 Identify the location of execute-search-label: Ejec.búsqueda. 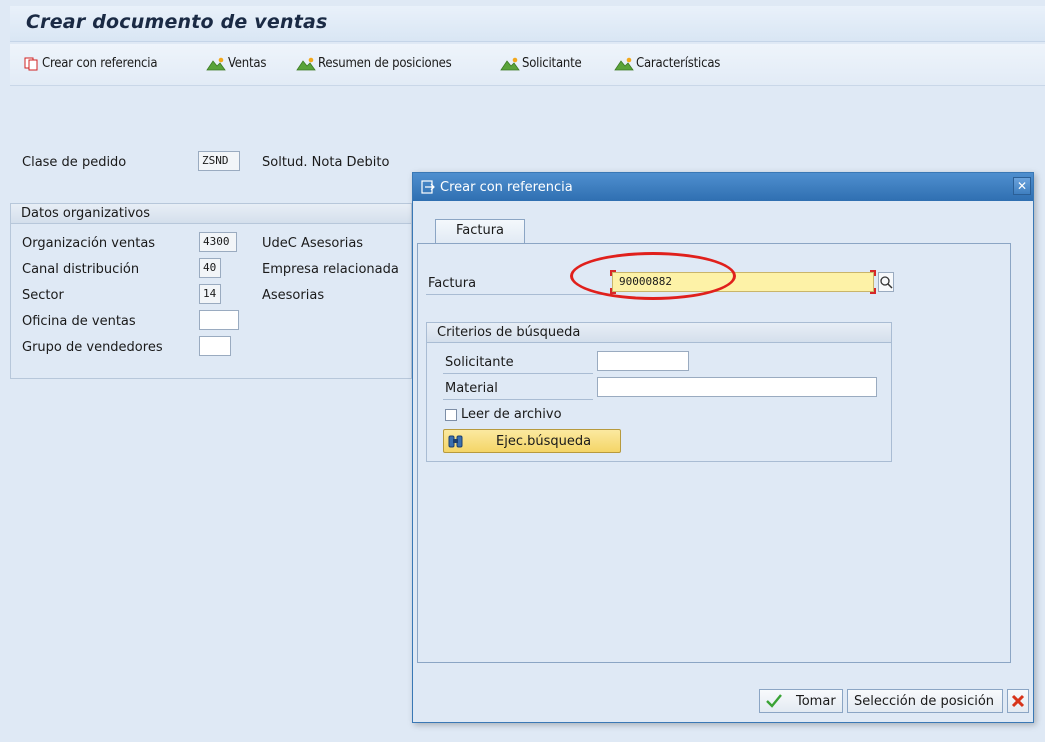
(544, 441).